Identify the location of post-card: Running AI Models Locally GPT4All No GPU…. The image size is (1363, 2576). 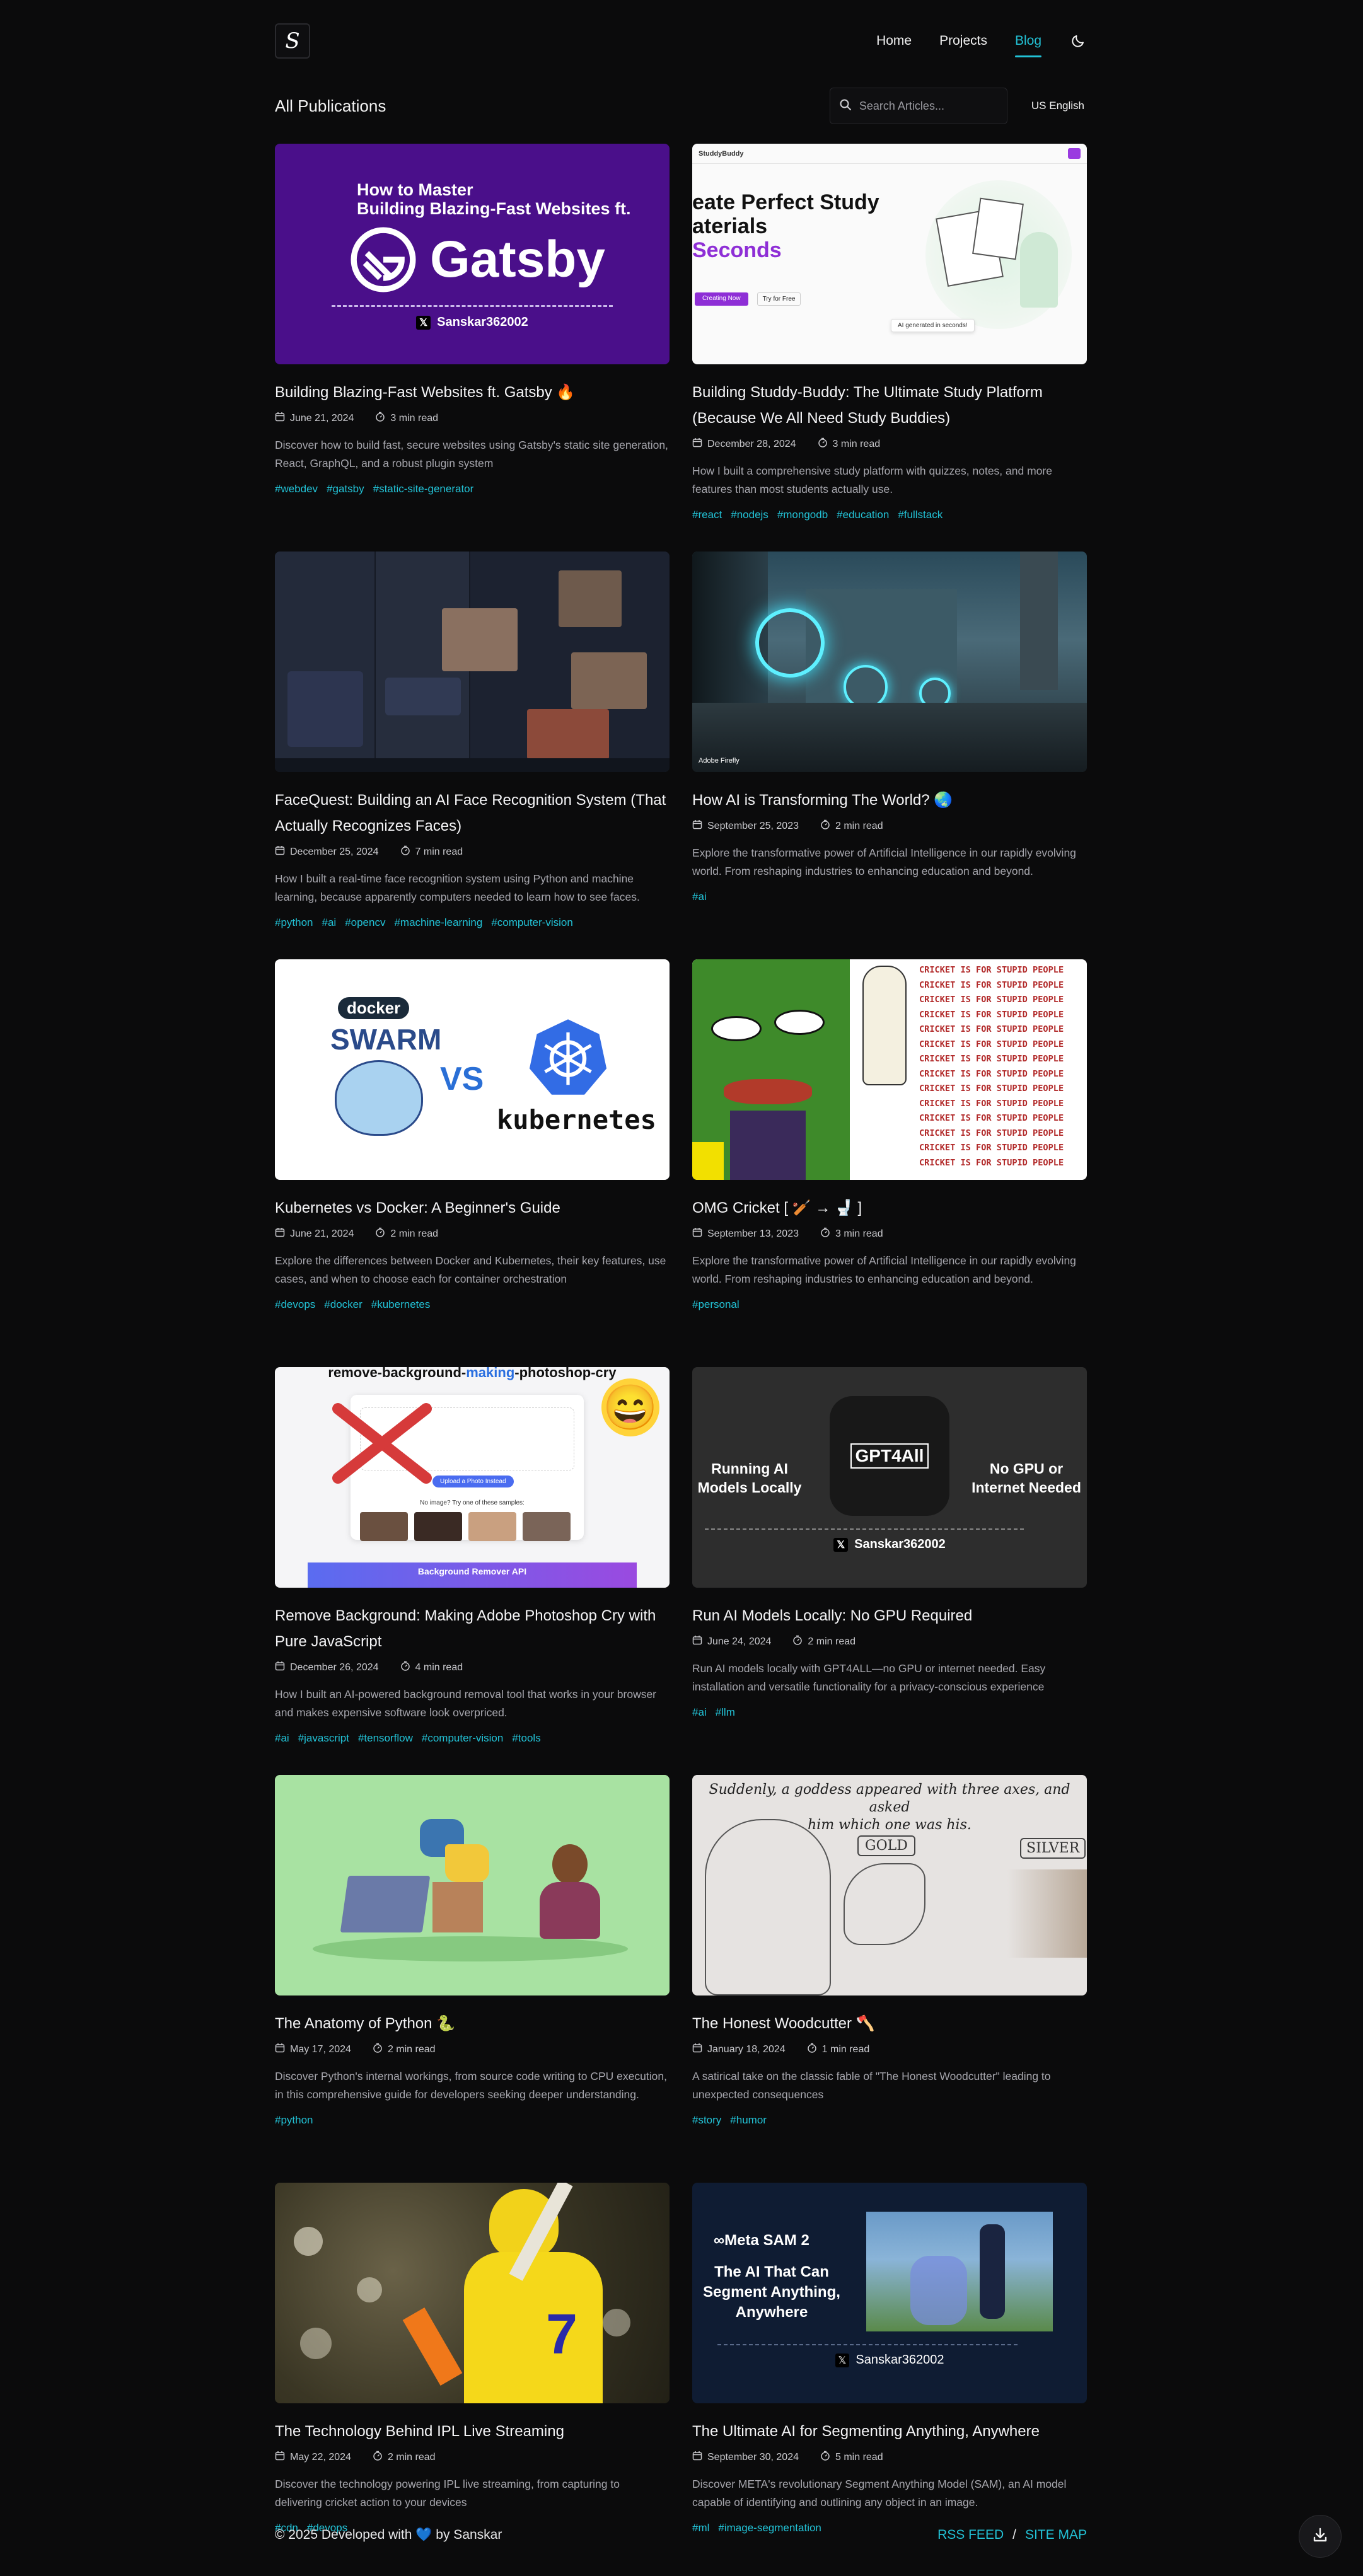
(889, 1571).